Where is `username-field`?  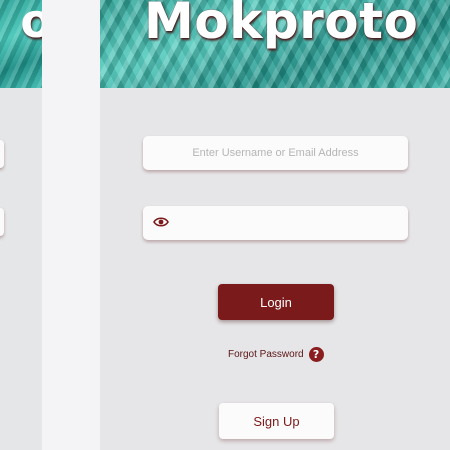 username-field is located at coordinates (275, 153).